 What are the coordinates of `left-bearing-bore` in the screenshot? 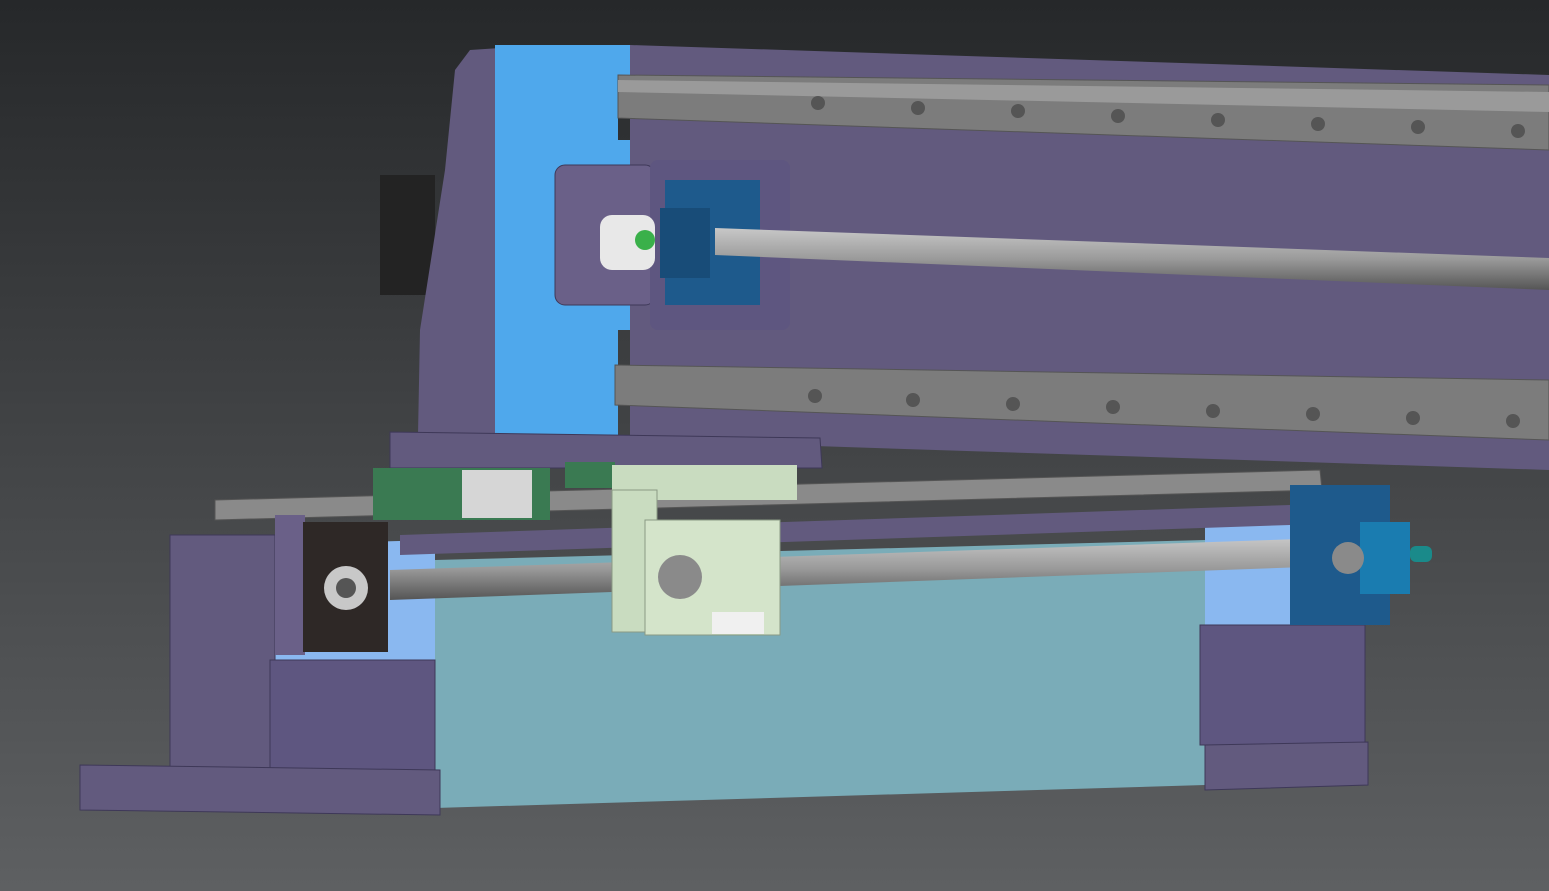 It's located at (346, 588).